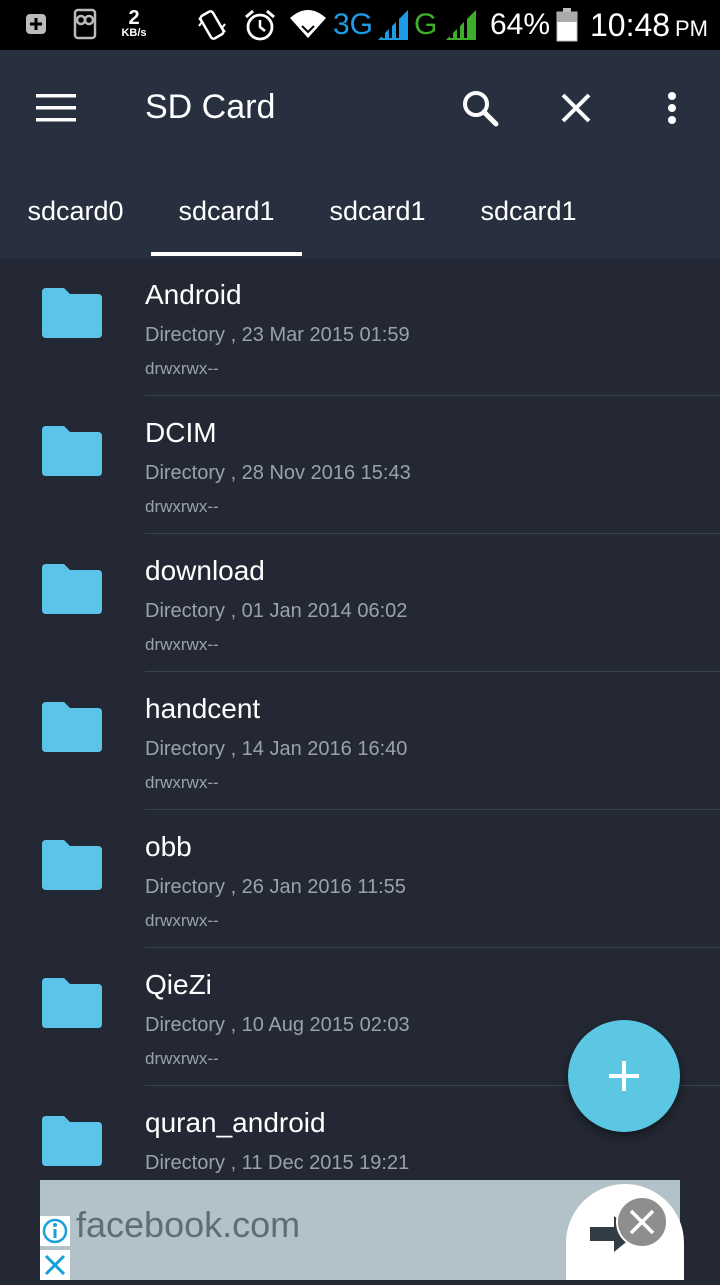  I want to click on tab-sdcard1-2: sdcard1, so click(377, 219).